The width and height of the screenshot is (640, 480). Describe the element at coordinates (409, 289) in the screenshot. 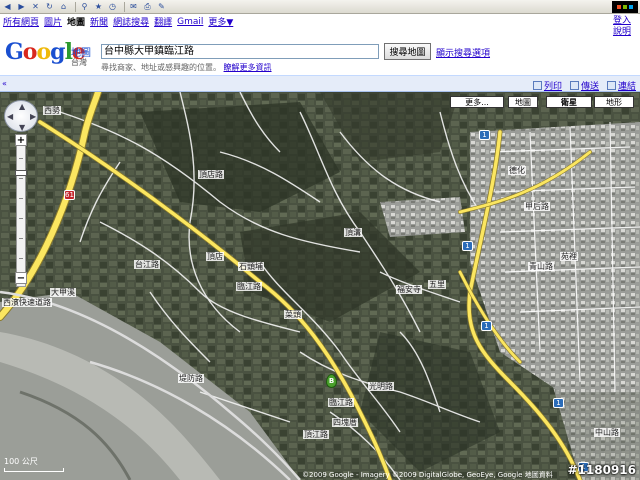

I see `place-label: 福安寺` at that location.